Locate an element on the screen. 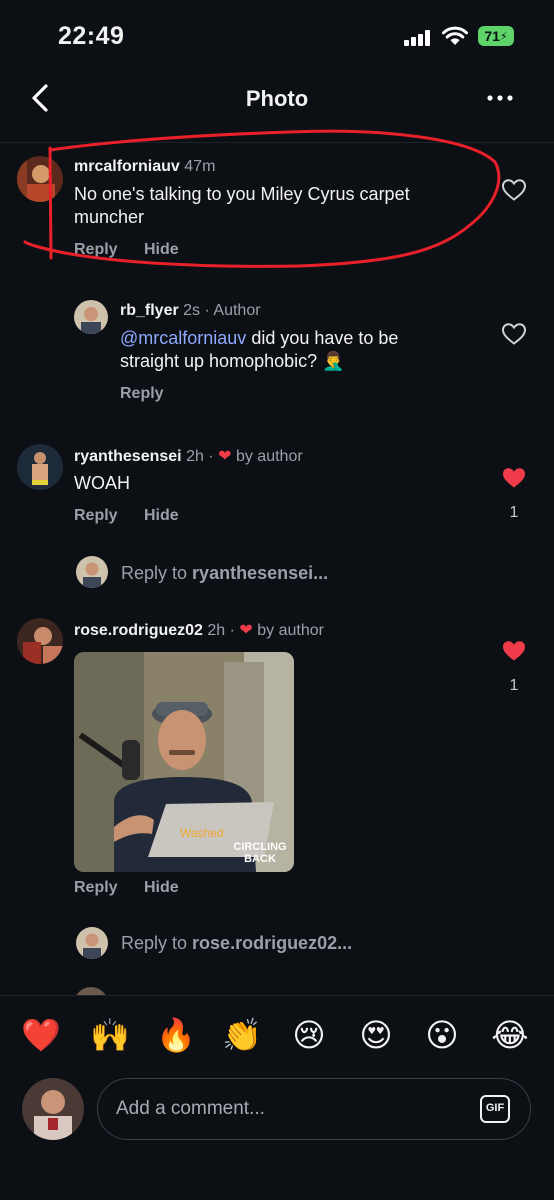  charging-bolt-icon: ⚡ is located at coordinates (503, 36).